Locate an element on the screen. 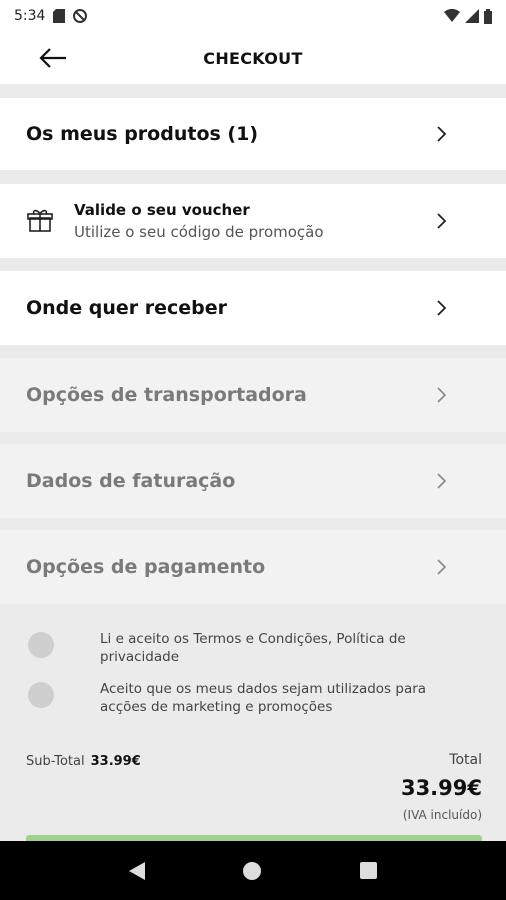 The height and width of the screenshot is (900, 506). nav-home-icon is located at coordinates (252, 870).